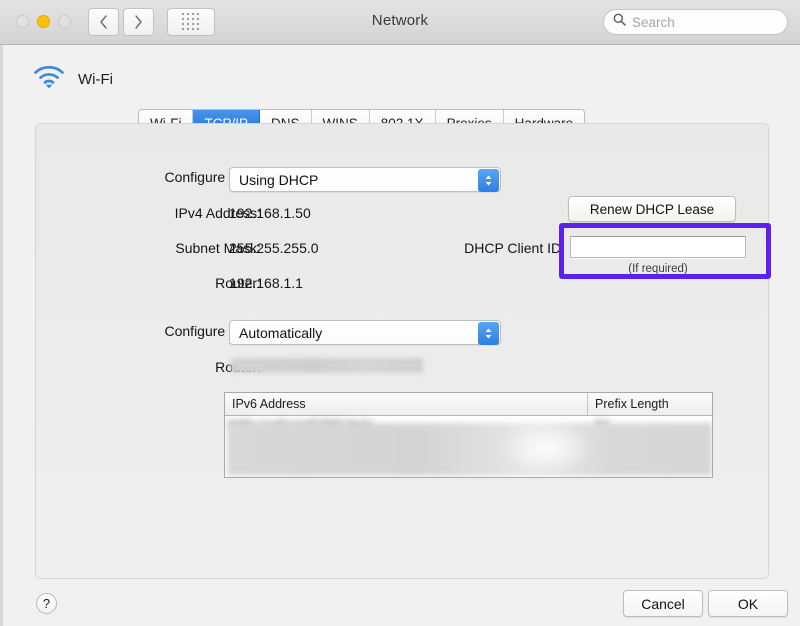  I want to click on column-header-prefix-length: Prefix Length, so click(632, 404).